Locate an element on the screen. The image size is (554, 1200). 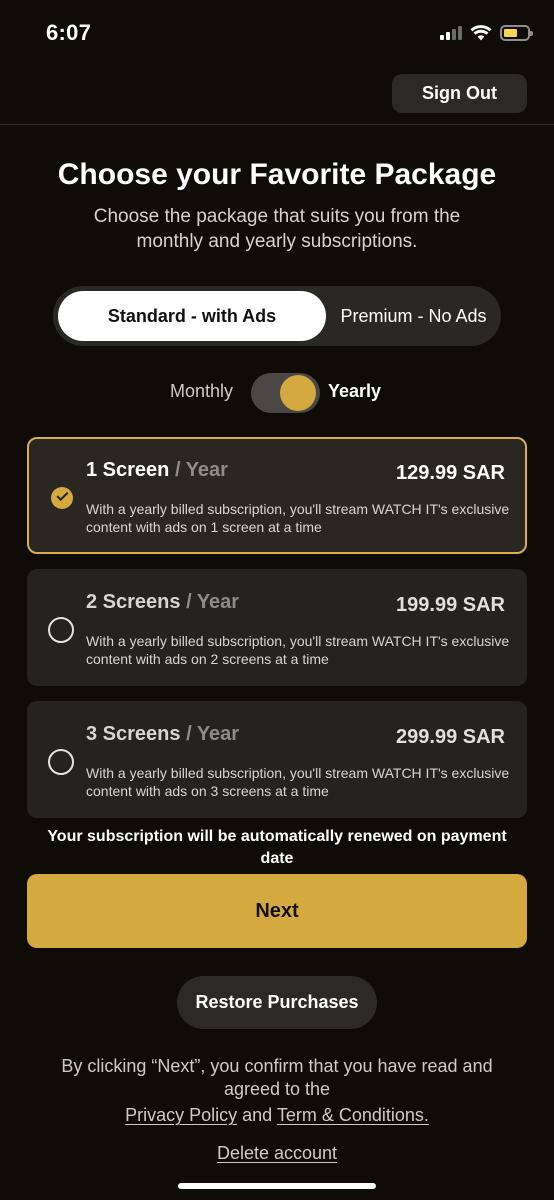
monthly-label: Monthly is located at coordinates (201, 391).